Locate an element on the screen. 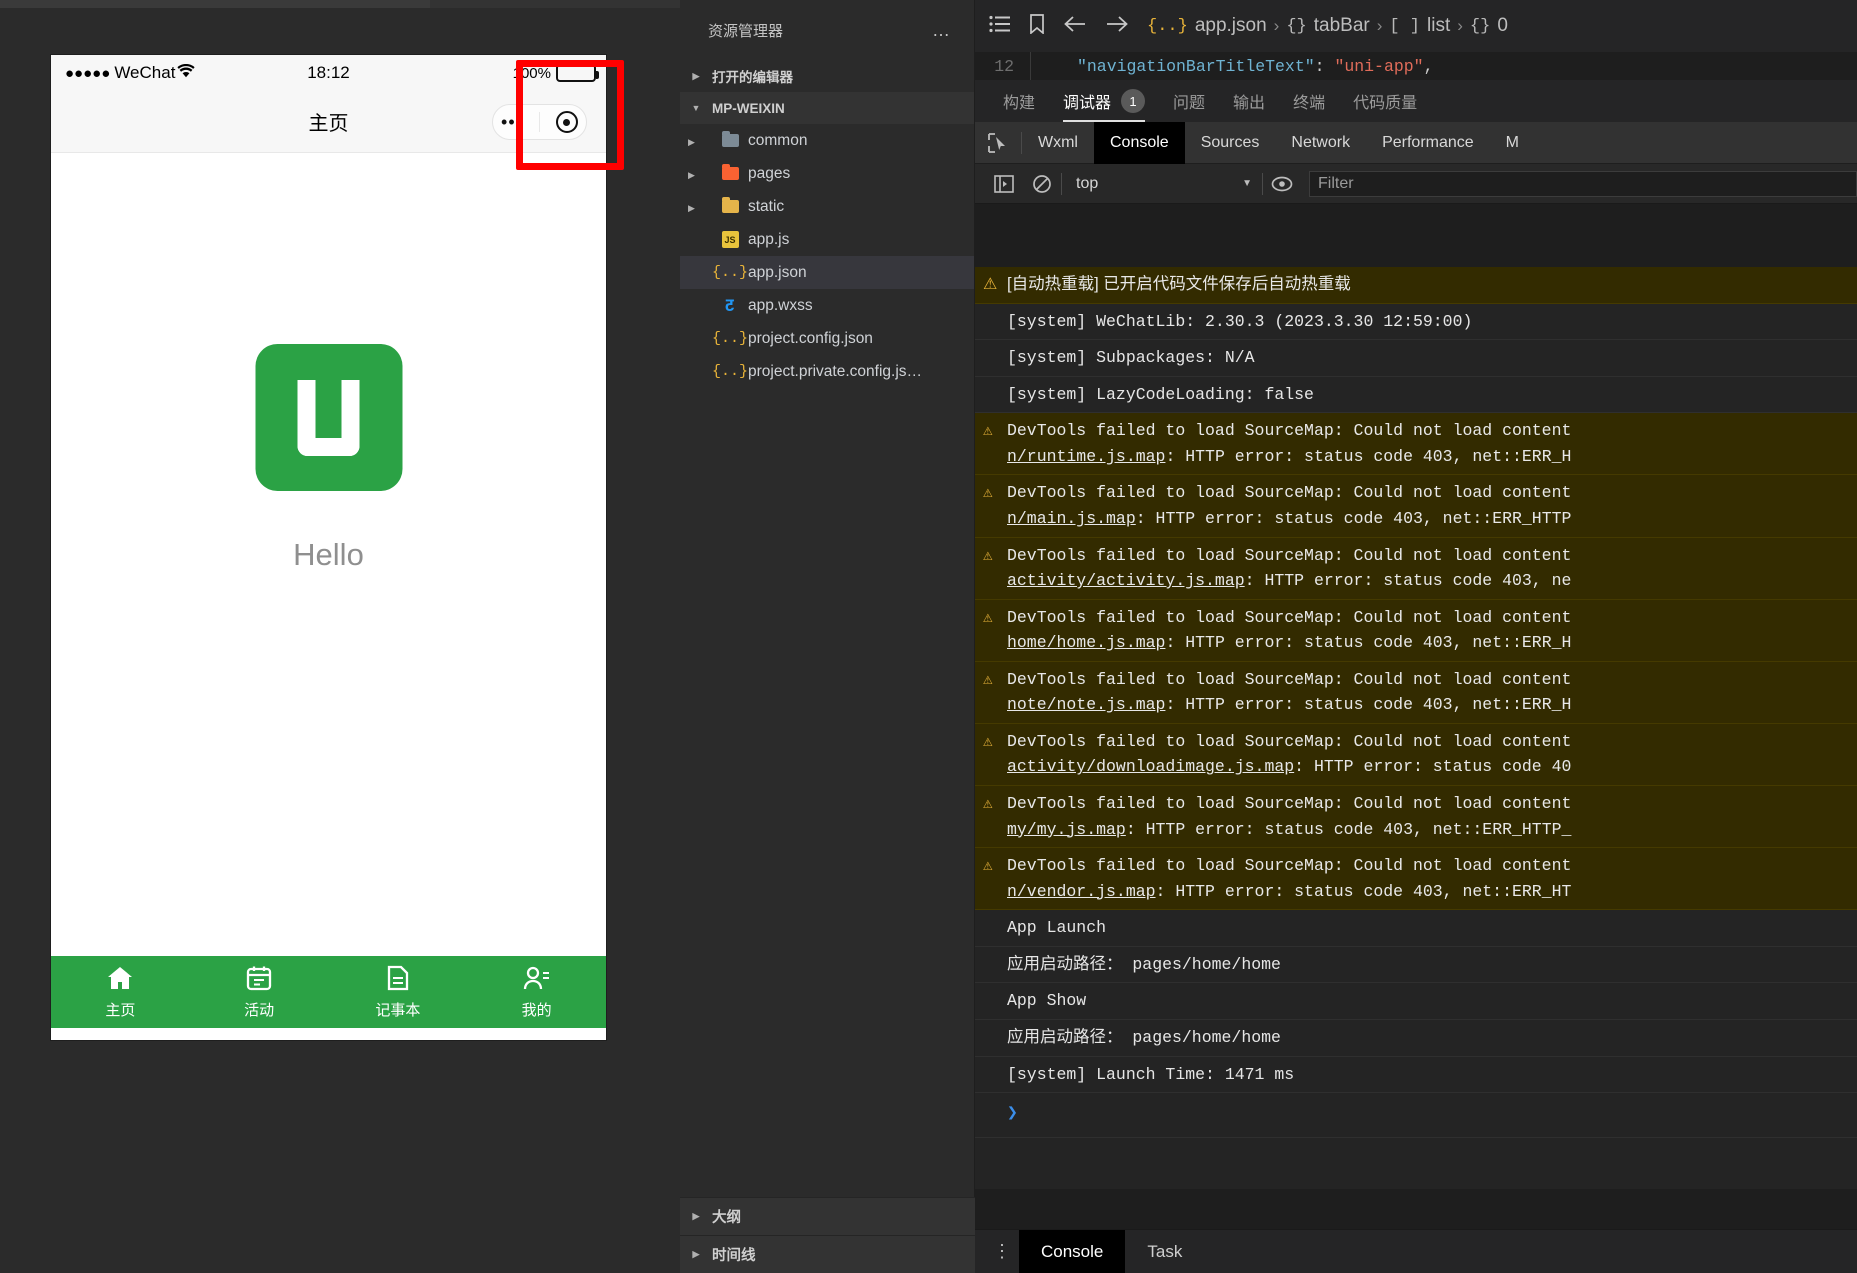  folder-yellow-icon is located at coordinates (730, 205).